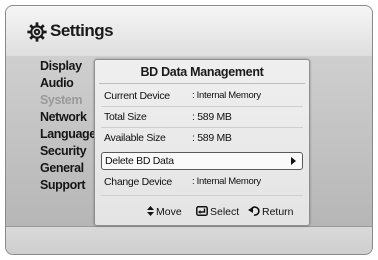 This screenshot has width=378, height=260. I want to click on select-label: Select, so click(225, 212).